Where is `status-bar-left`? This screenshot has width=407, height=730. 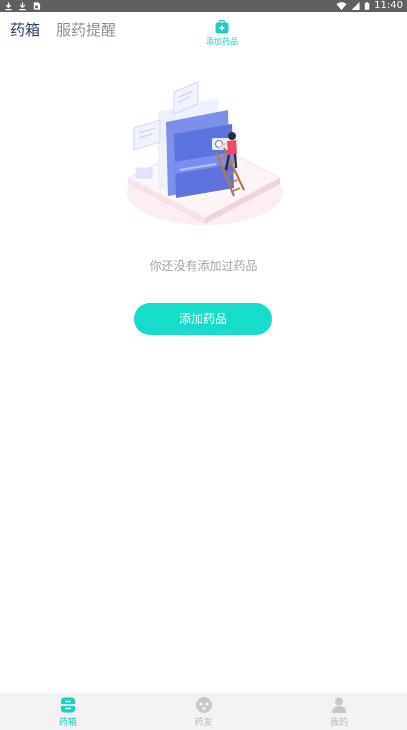
status-bar-left is located at coordinates (22, 6).